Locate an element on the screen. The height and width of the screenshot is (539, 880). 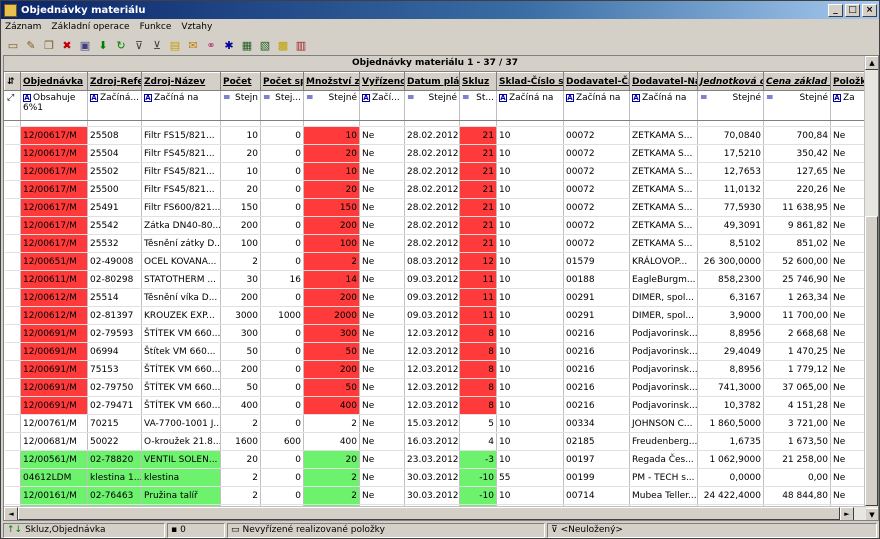
column-header: Zdroj-Název is located at coordinates (181, 81).